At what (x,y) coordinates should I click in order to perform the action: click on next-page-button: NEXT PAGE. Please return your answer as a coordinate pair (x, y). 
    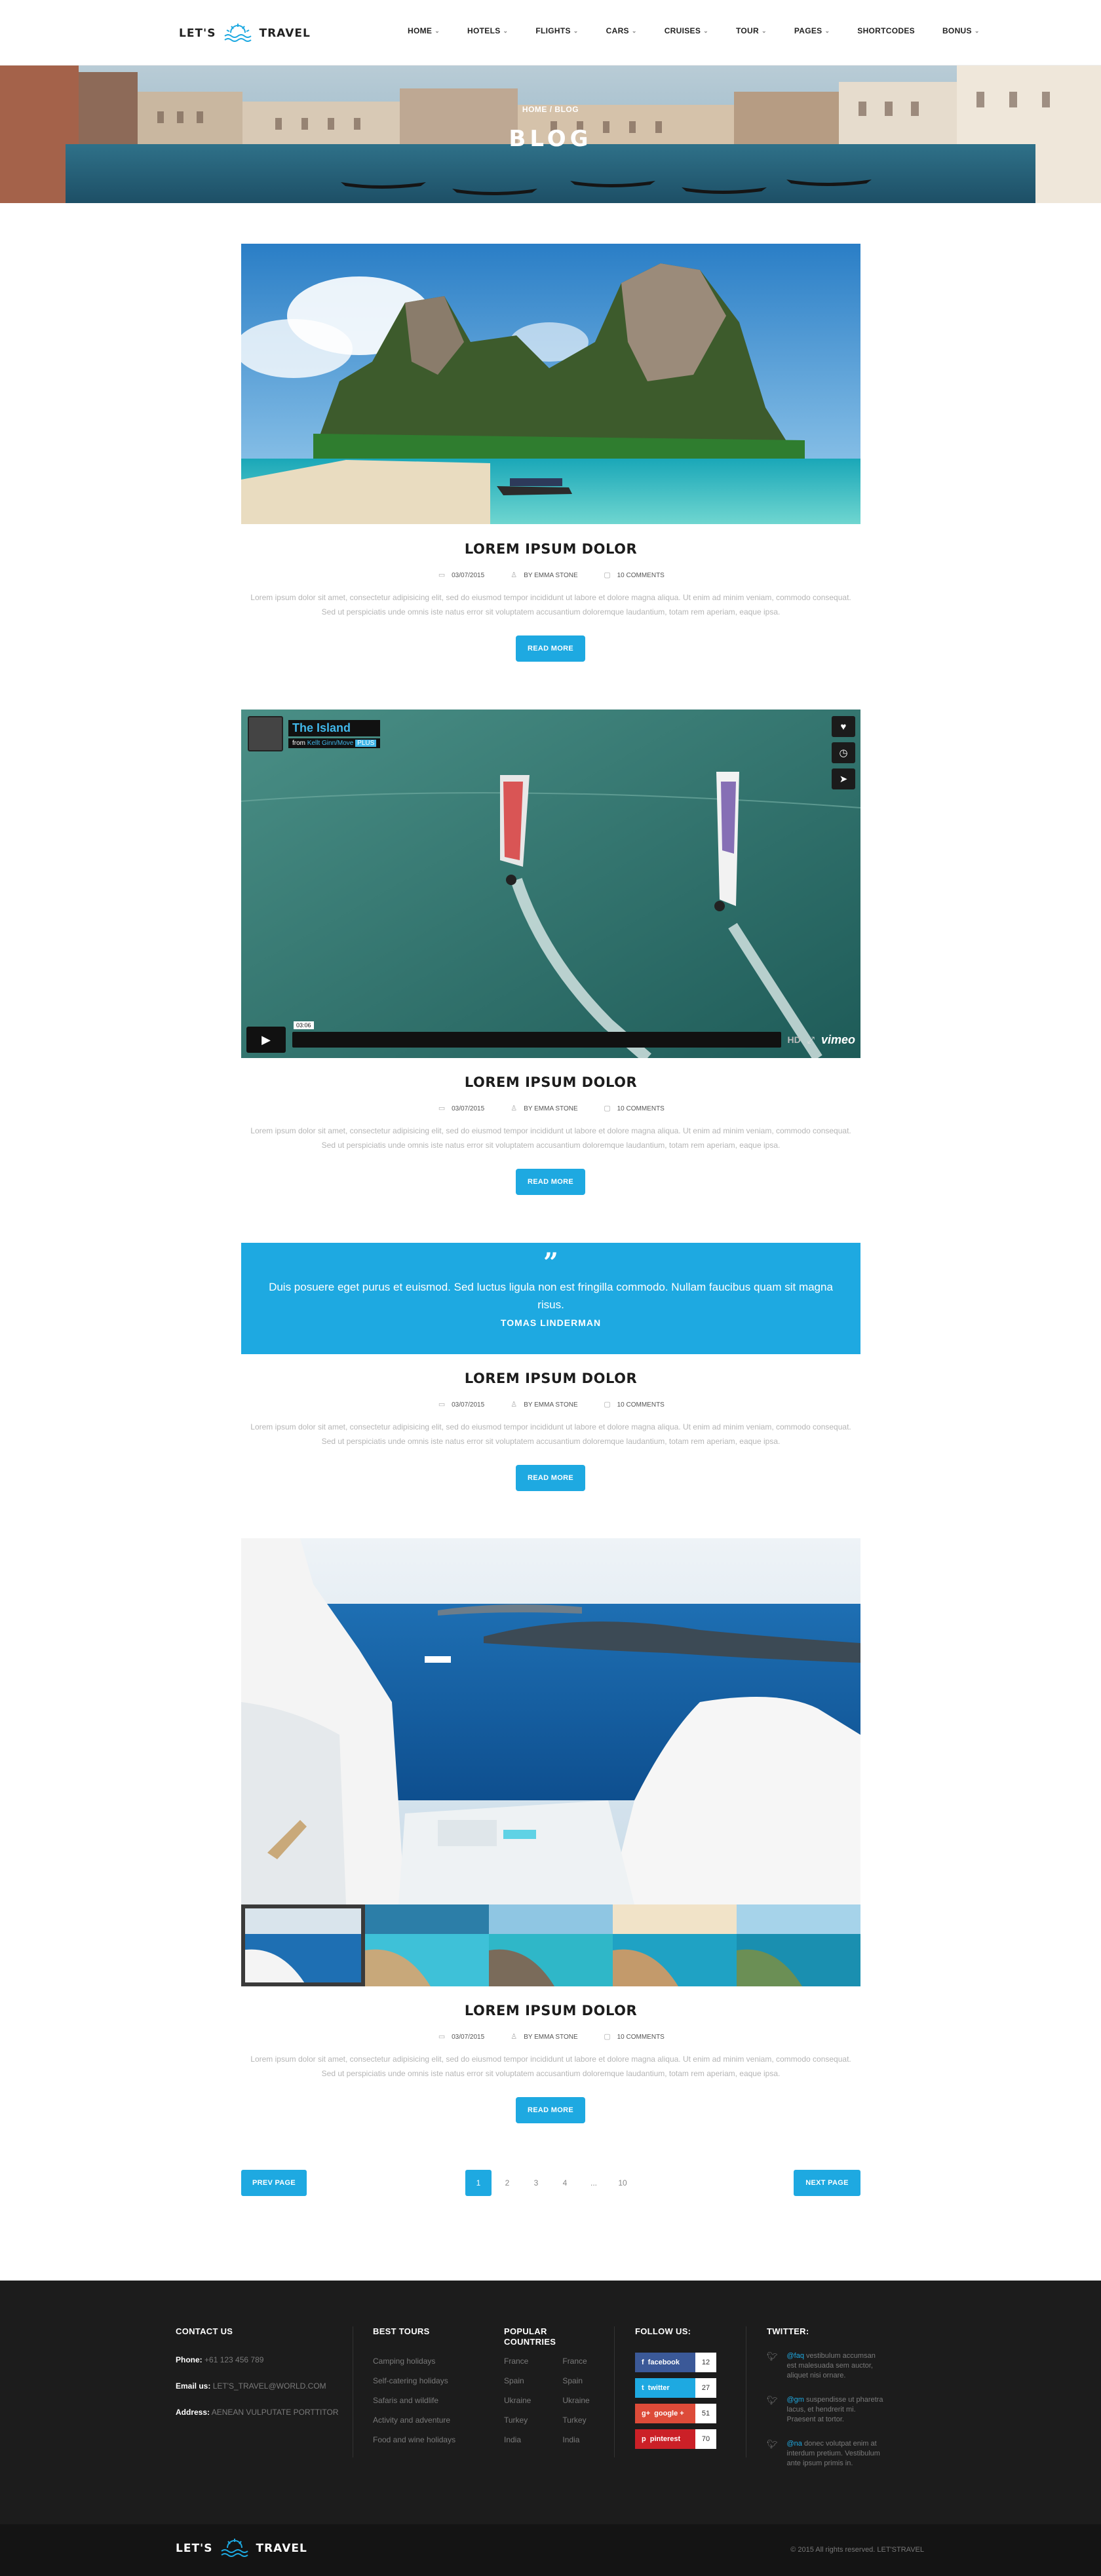
    Looking at the image, I should click on (827, 2183).